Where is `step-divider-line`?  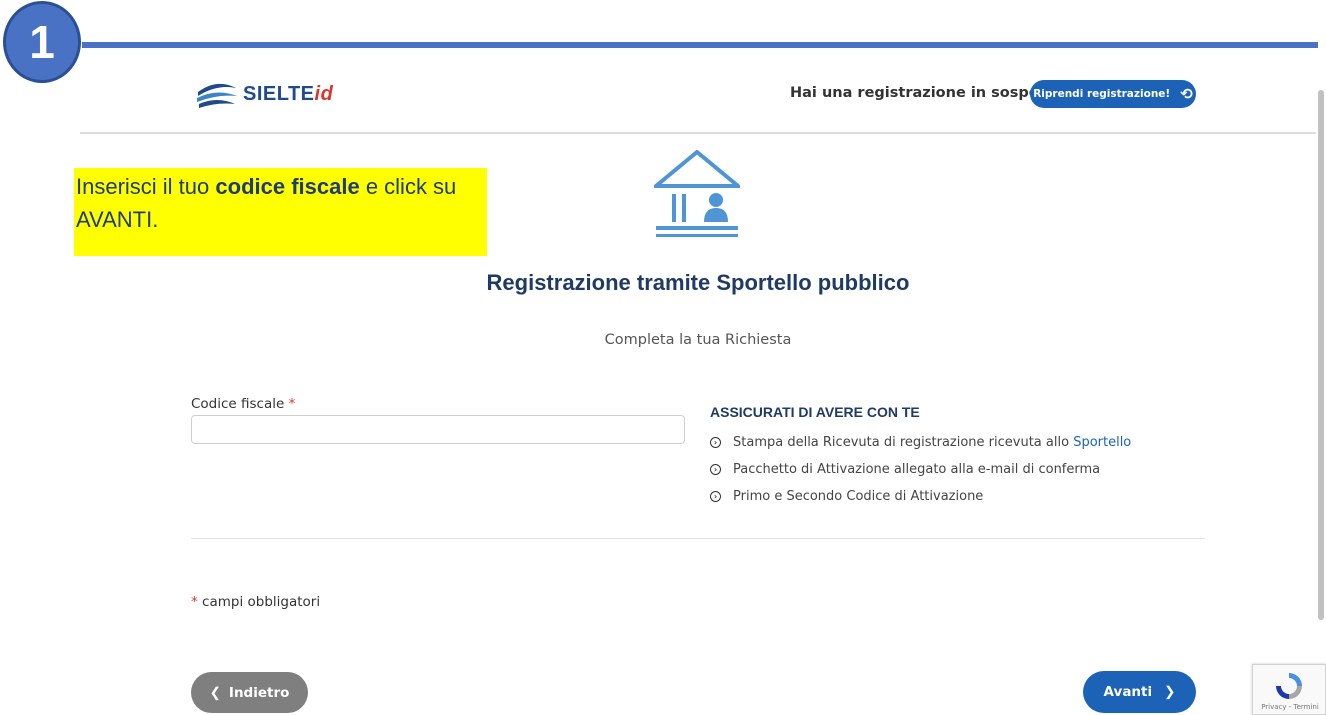 step-divider-line is located at coordinates (700, 45).